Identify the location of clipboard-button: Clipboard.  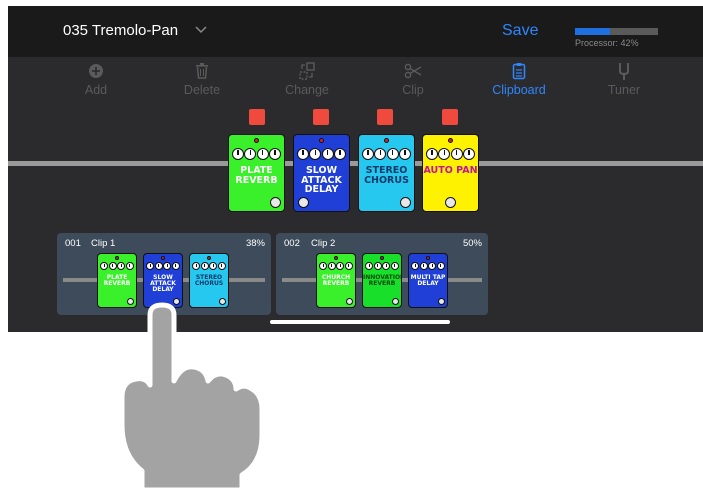
(519, 79).